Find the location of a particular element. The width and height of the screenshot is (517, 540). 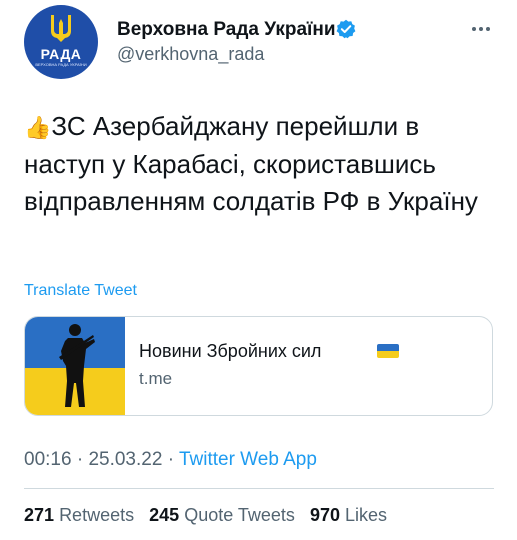

avatar: РАДА ВЕРХОВНА РАДА УКРАЇНИ is located at coordinates (61, 42).